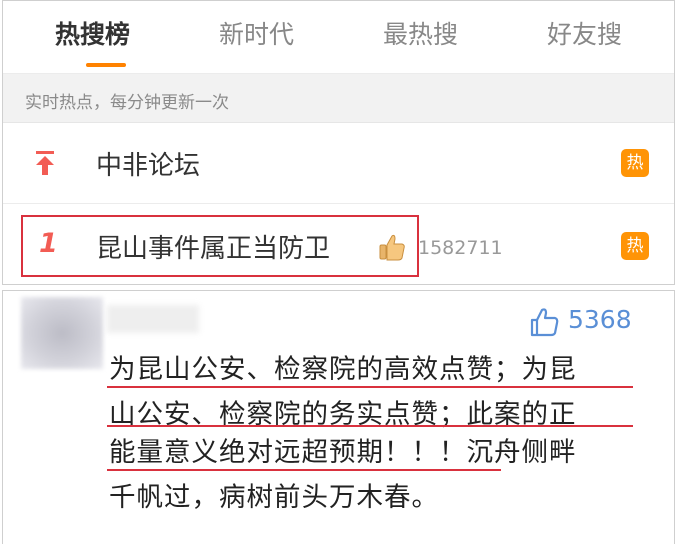 The height and width of the screenshot is (544, 677). What do you see at coordinates (45, 163) in the screenshot?
I see `pinned-arrow-icon` at bounding box center [45, 163].